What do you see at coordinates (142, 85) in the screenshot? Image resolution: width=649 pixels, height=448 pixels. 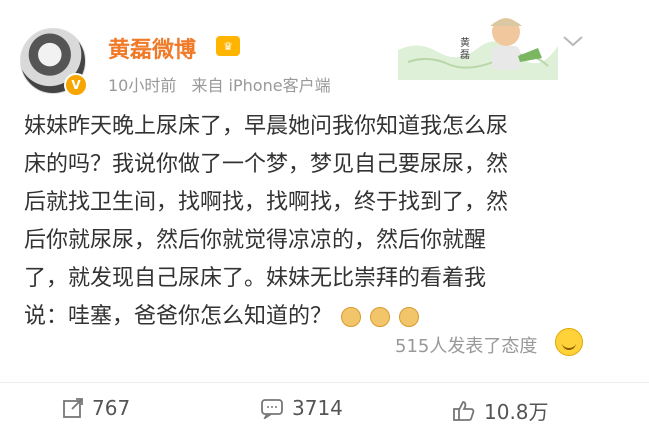 I see `post-time: 10小时前` at bounding box center [142, 85].